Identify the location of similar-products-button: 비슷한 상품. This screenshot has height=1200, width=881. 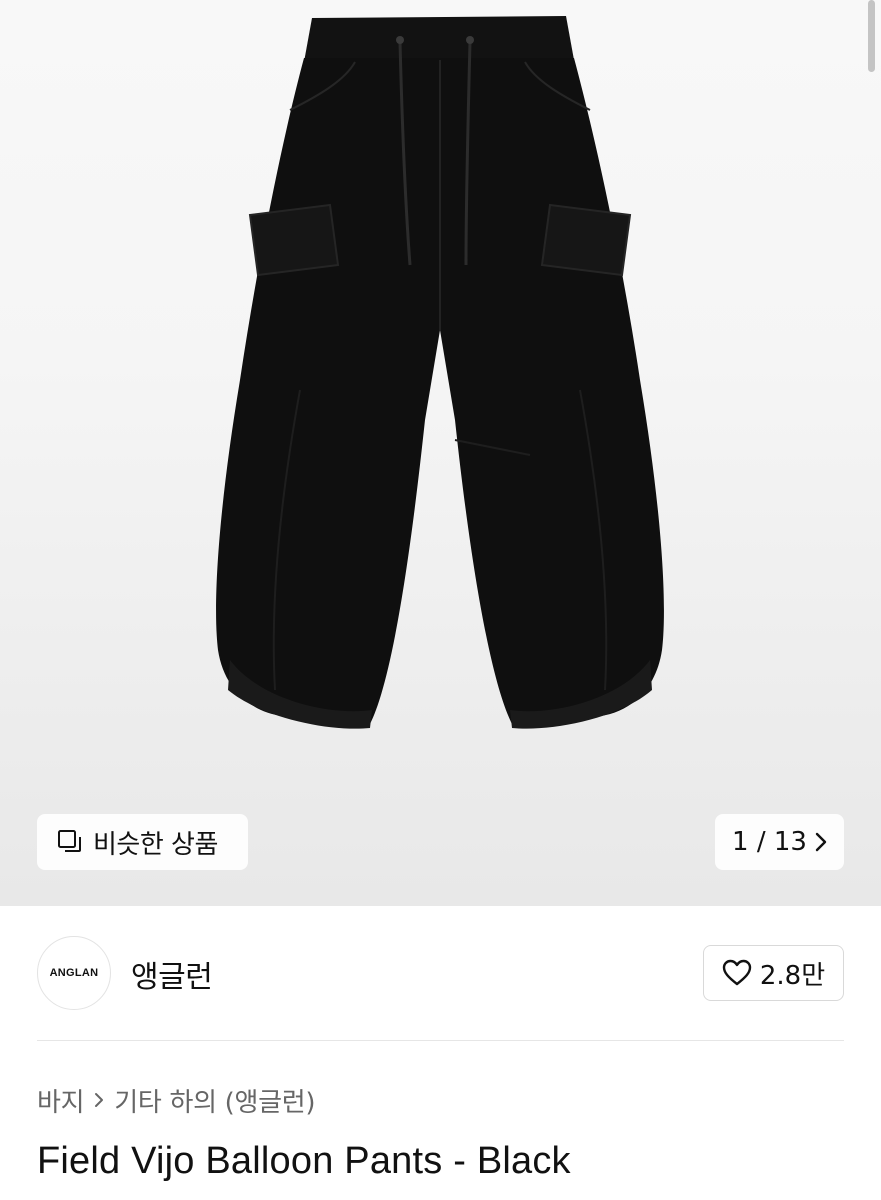
(142, 842).